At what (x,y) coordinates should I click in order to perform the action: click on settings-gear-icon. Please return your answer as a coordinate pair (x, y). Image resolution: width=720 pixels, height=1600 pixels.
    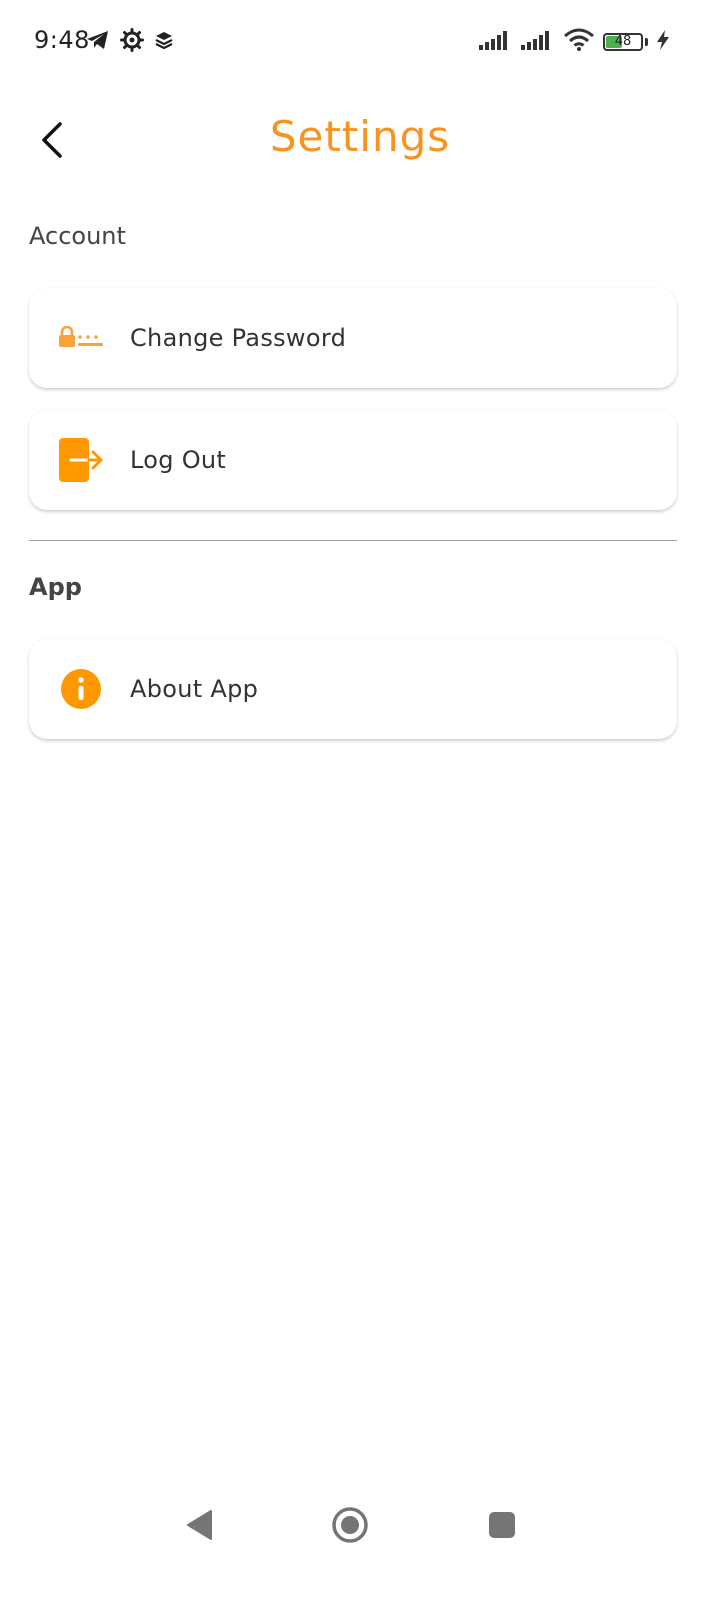
    Looking at the image, I should click on (132, 42).